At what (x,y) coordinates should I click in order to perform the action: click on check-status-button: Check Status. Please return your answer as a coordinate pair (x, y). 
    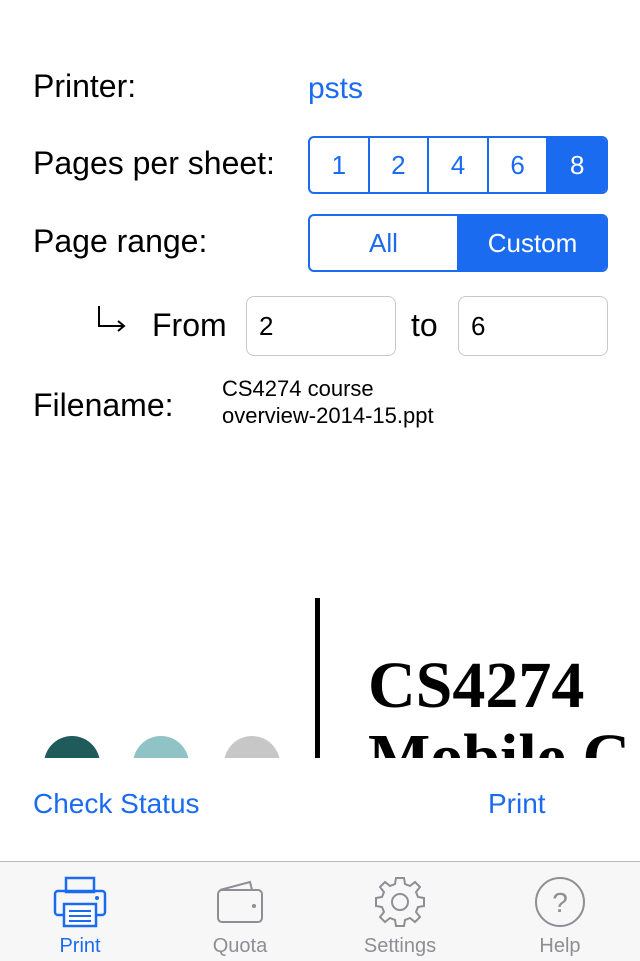
    Looking at the image, I should click on (116, 804).